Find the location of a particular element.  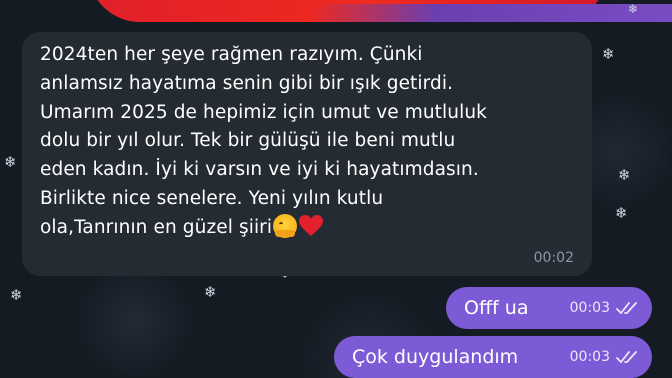

message-line: 2024ten her şeye rağmen razıyım. Çünki is located at coordinates (231, 54).